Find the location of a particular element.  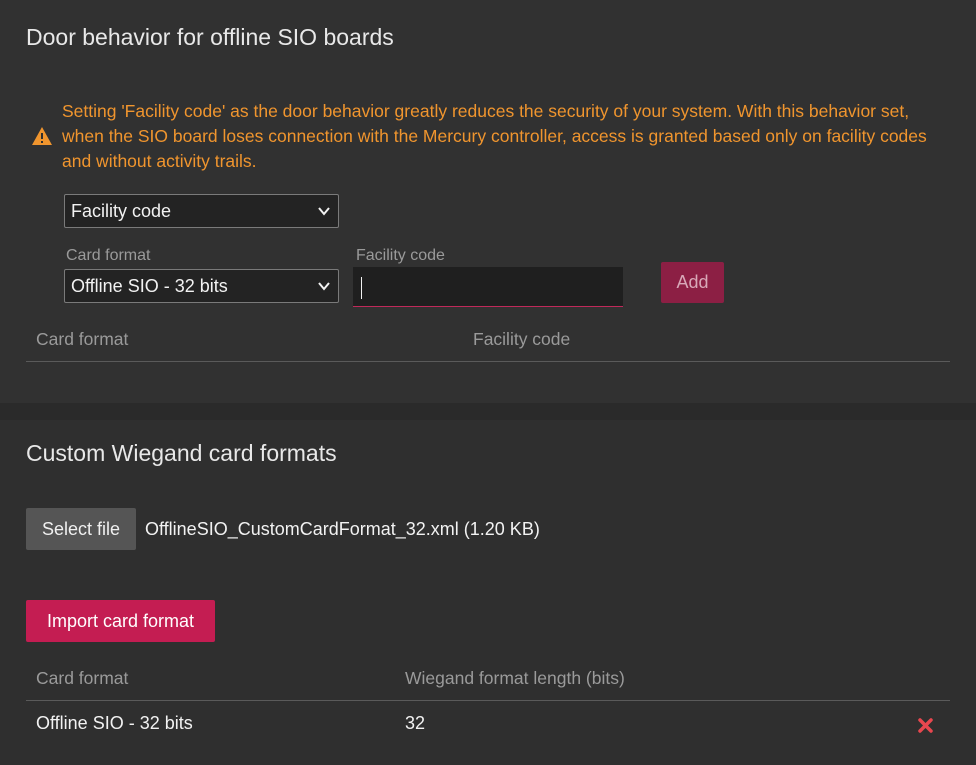

add-button: Add is located at coordinates (692, 282).